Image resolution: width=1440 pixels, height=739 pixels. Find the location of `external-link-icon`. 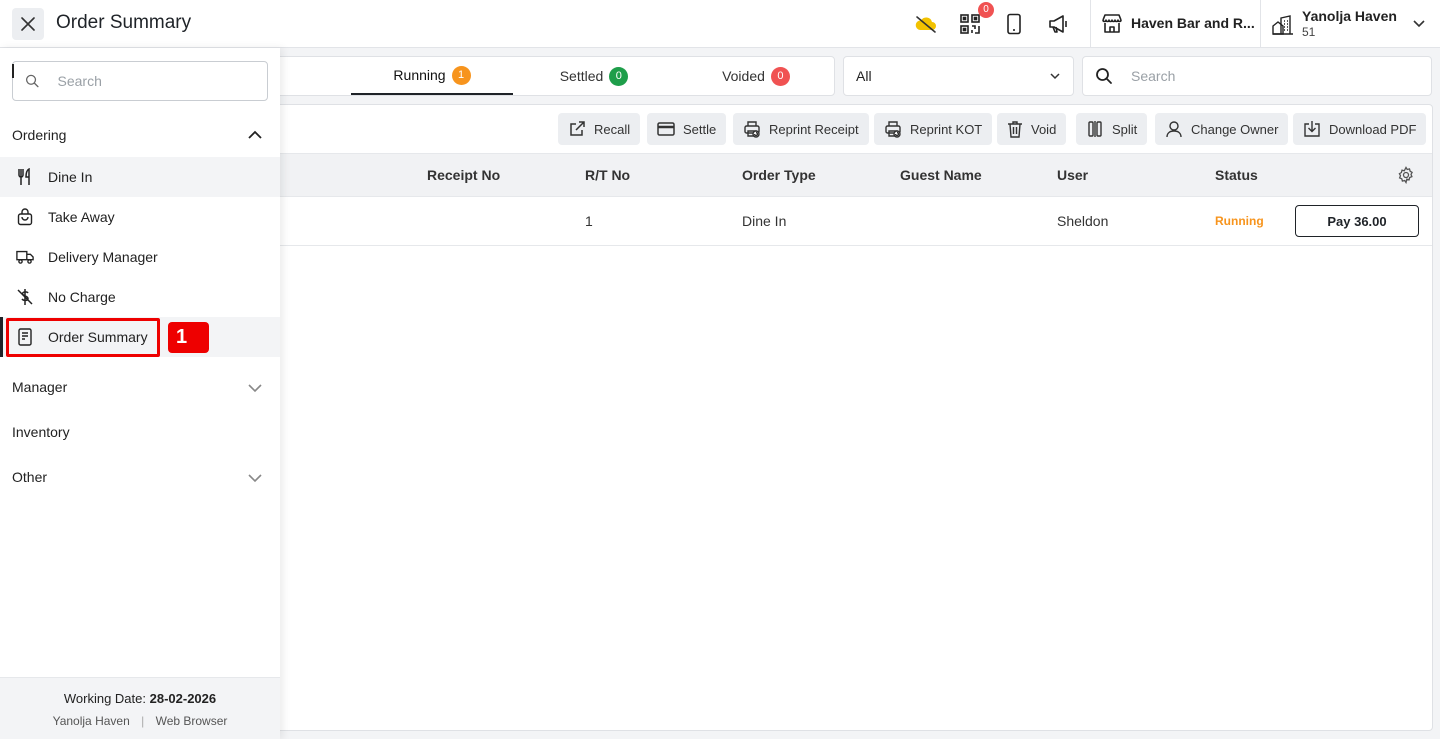

external-link-icon is located at coordinates (577, 128).